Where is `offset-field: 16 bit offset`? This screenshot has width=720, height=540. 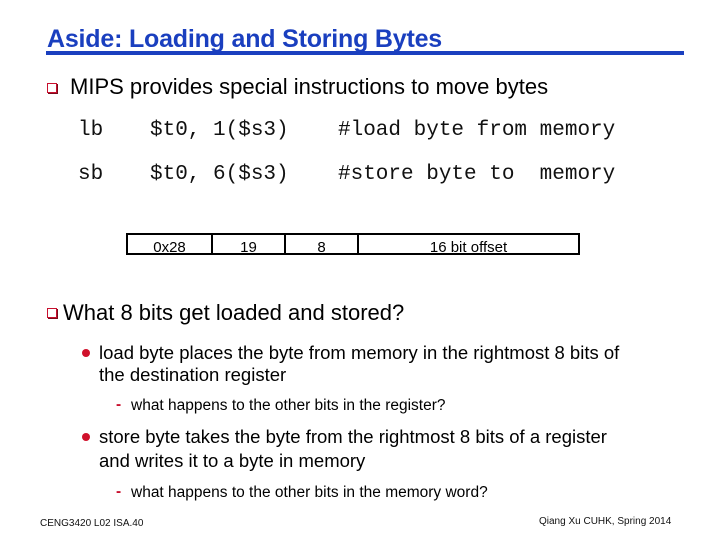
offset-field: 16 bit offset is located at coordinates (468, 247).